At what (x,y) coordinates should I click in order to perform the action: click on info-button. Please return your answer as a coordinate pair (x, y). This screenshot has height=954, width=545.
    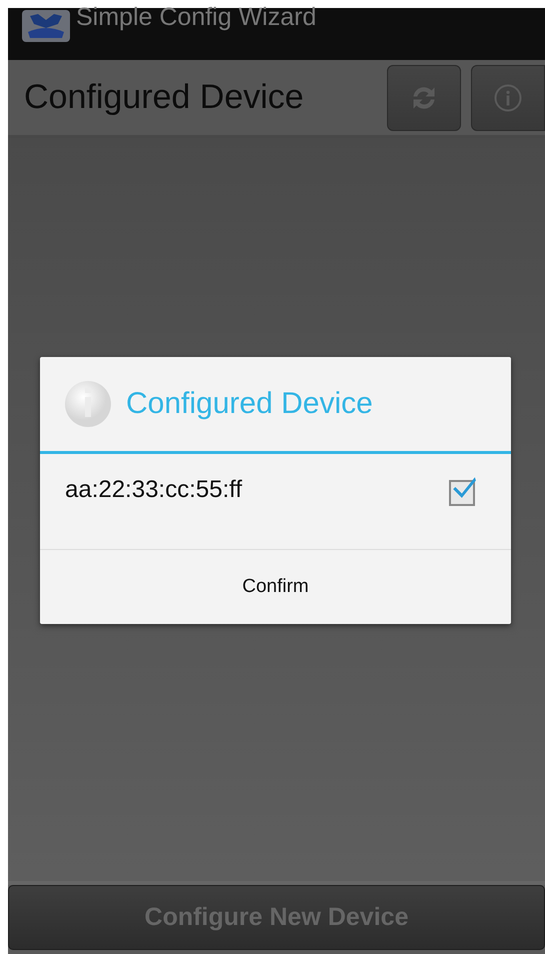
    Looking at the image, I should click on (508, 97).